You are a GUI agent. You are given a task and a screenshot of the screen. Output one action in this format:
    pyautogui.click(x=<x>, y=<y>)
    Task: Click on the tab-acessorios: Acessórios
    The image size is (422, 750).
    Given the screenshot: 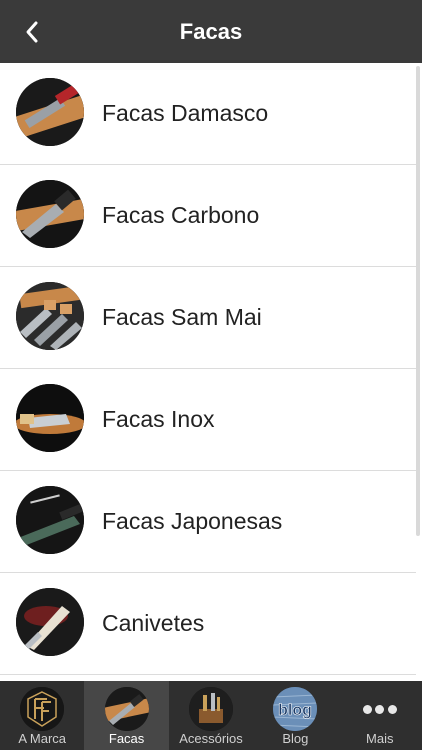 What is the action you would take?
    pyautogui.click(x=211, y=715)
    